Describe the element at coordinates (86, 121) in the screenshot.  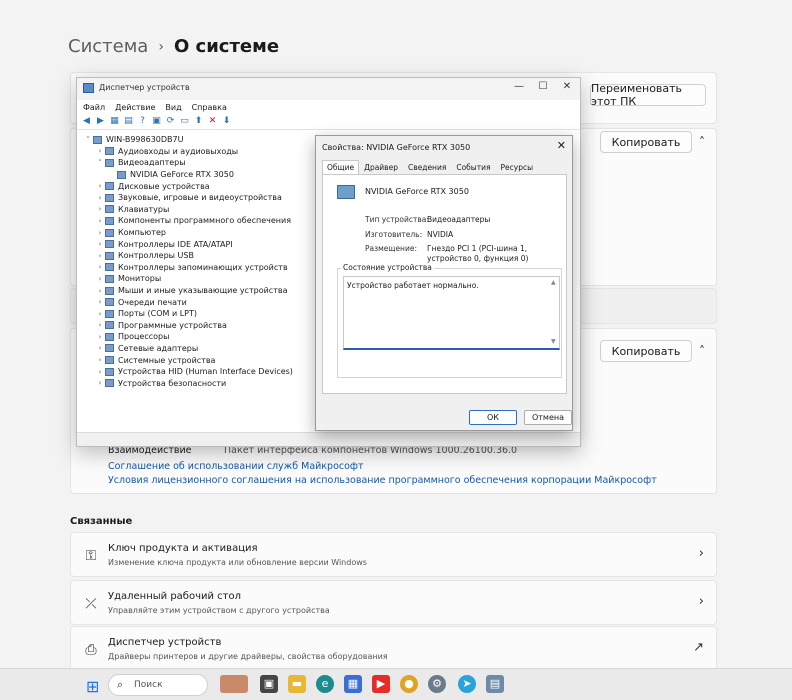
I see `back-icon: ◀` at that location.